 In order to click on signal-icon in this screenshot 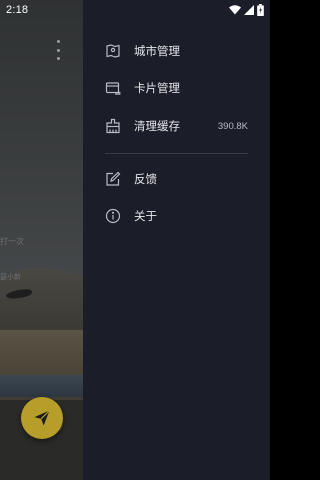, I will do `click(249, 10)`.